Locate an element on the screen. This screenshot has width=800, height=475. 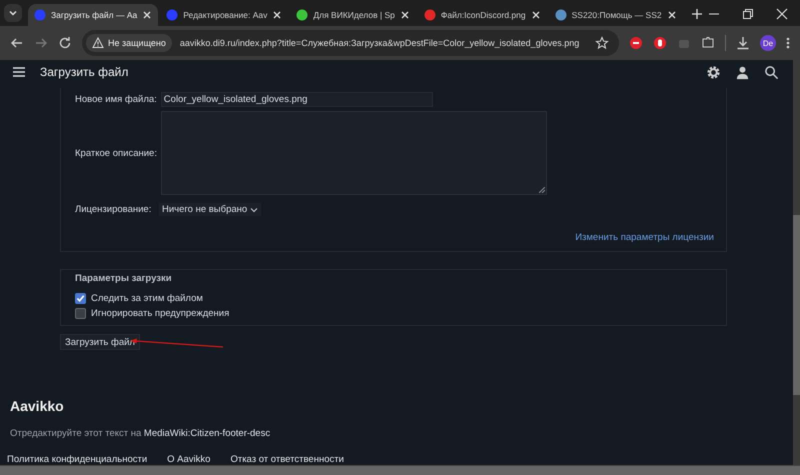
tab-title: Файл:IconDiscord.png is located at coordinates (483, 15).